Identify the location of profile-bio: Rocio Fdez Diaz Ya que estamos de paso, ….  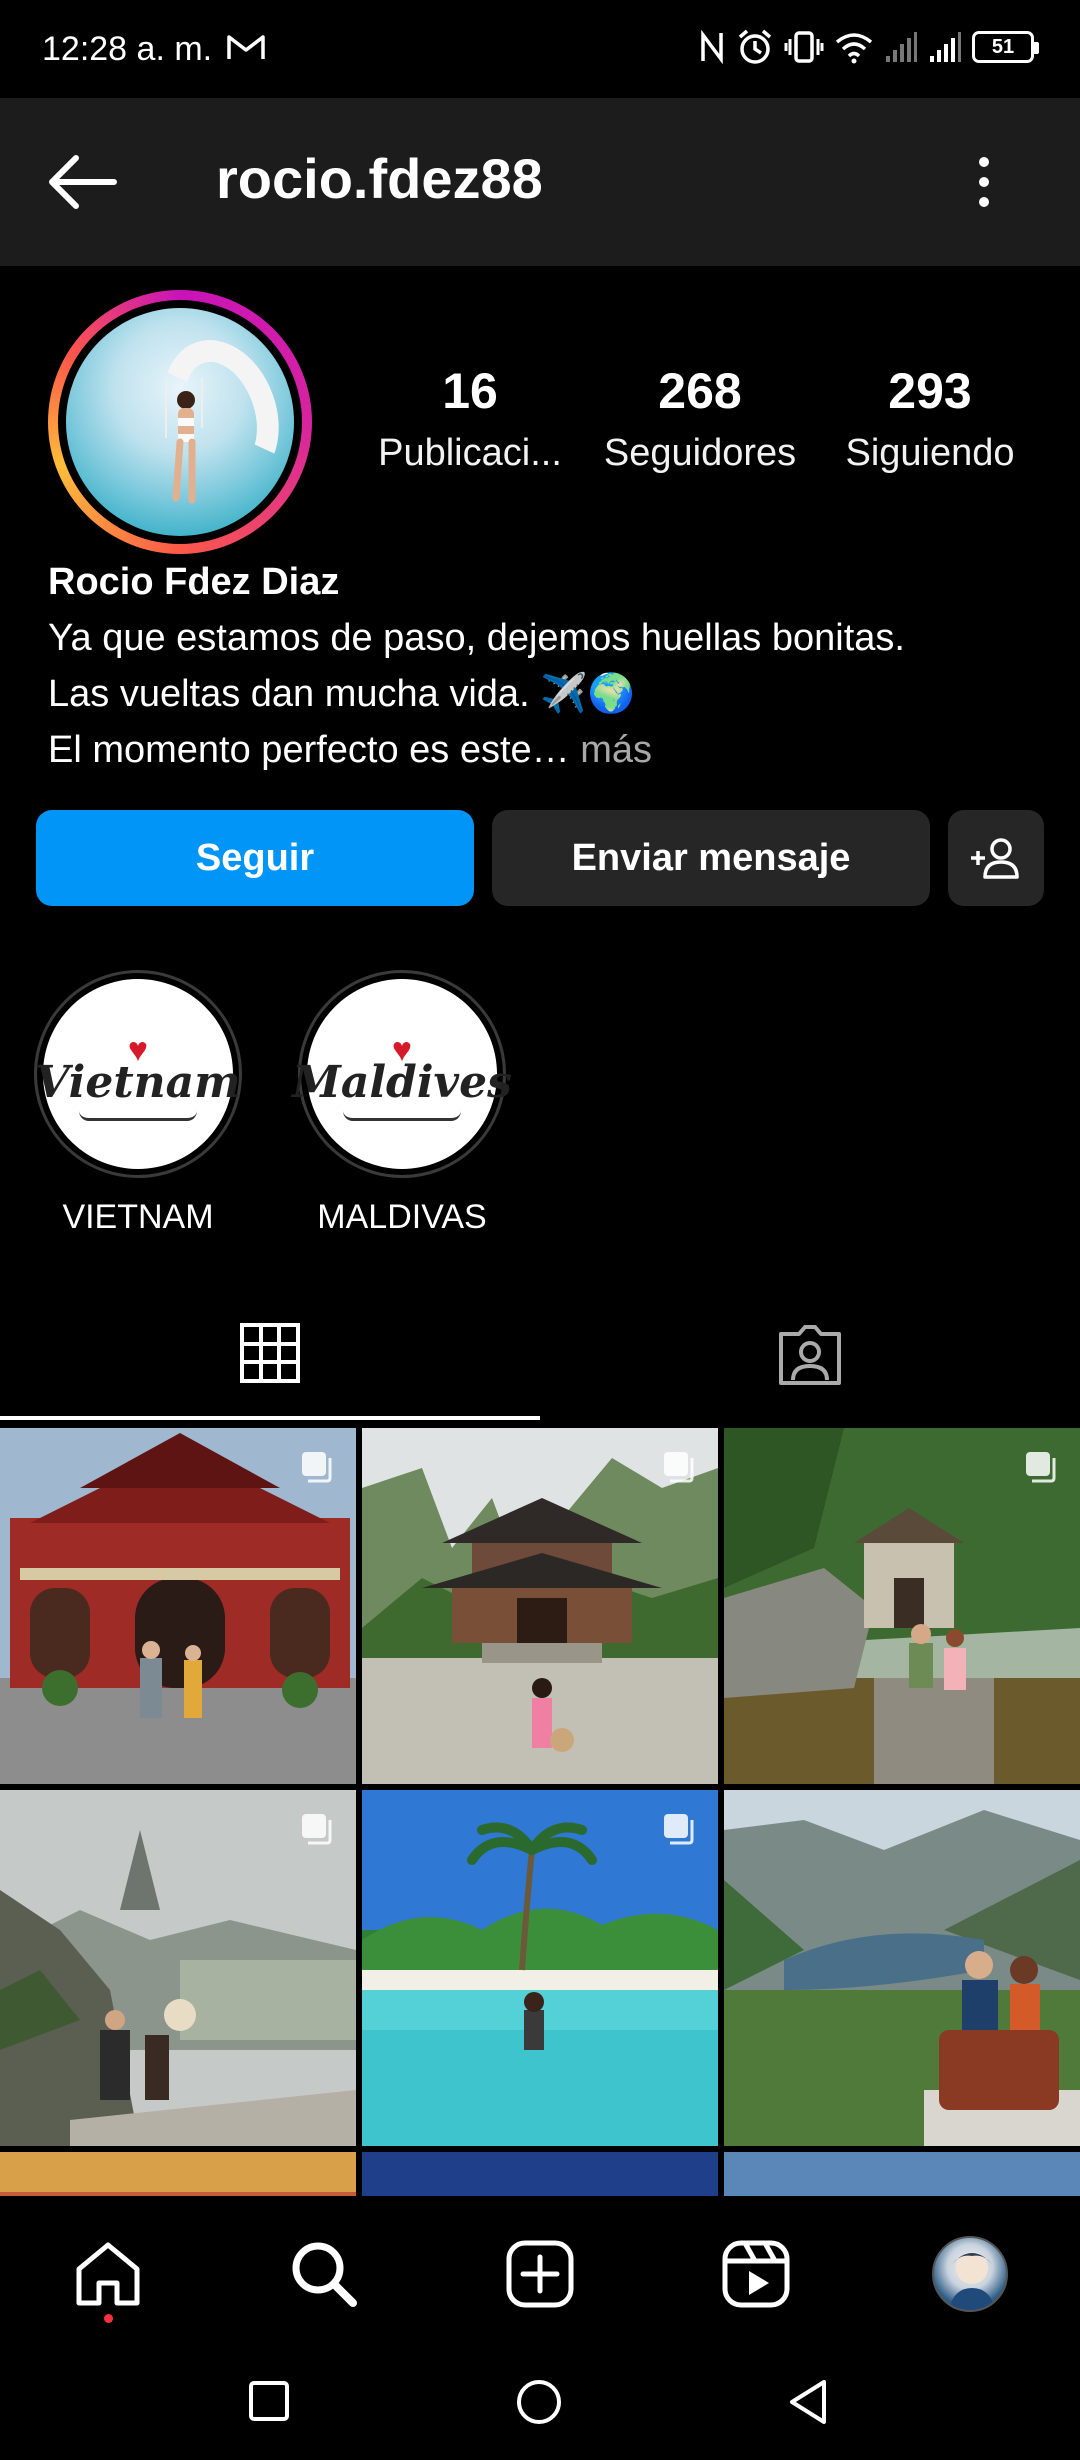
(548, 666).